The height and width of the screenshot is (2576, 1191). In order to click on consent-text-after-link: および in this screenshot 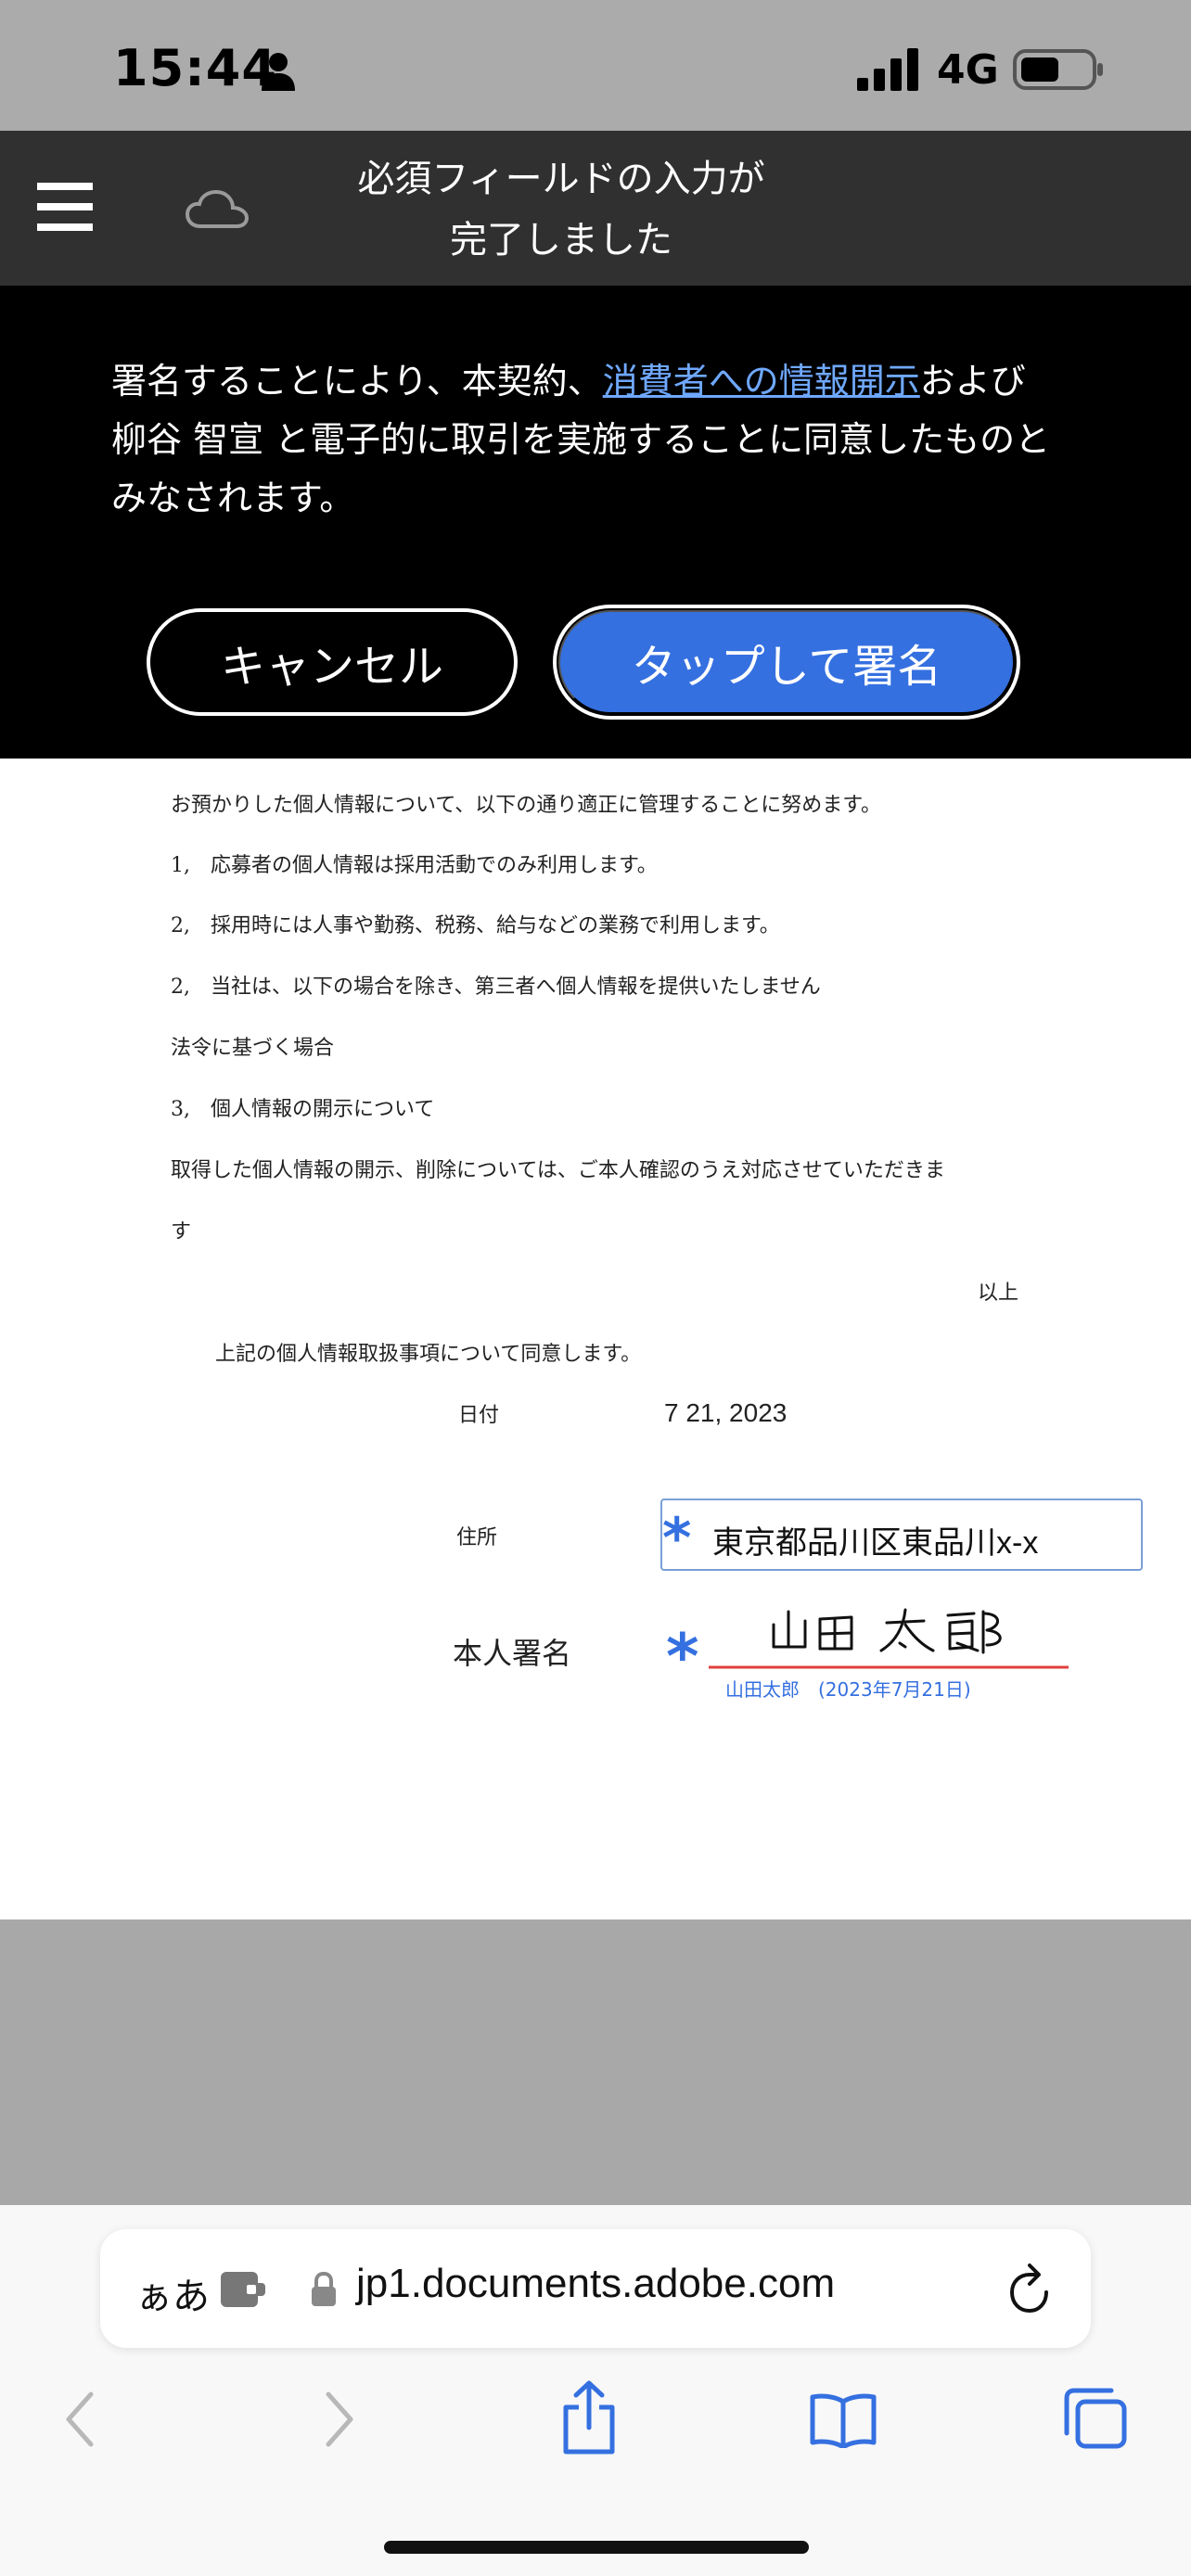, I will do `click(973, 381)`.